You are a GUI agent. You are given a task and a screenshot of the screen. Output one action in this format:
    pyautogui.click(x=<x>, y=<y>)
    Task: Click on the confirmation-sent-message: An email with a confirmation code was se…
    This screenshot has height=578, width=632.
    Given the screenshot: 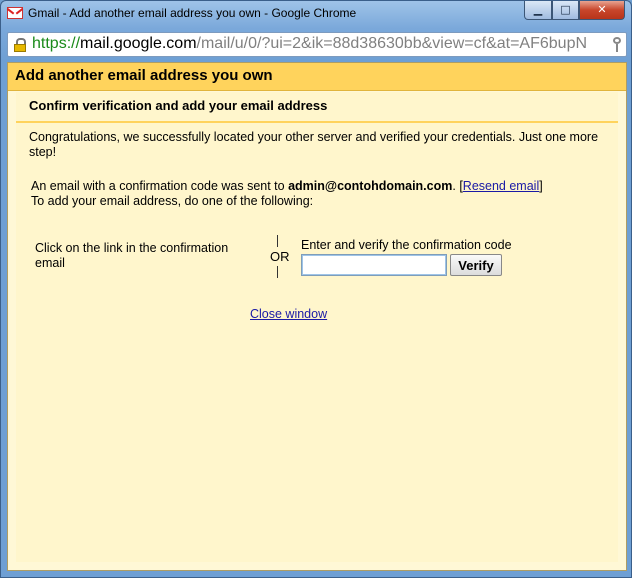 What is the action you would take?
    pyautogui.click(x=318, y=186)
    